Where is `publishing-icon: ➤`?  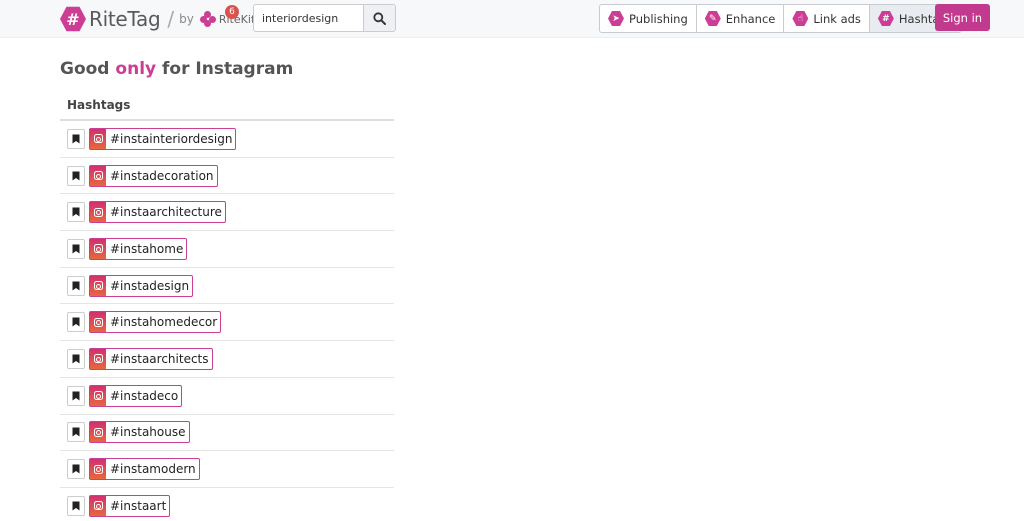
publishing-icon: ➤ is located at coordinates (616, 18).